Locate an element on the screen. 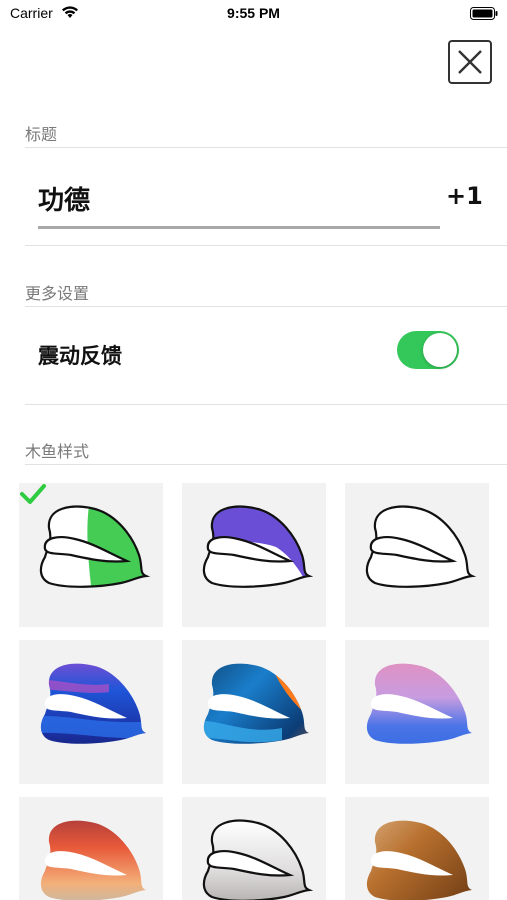  blue-wave-fish-icon is located at coordinates (93, 703).